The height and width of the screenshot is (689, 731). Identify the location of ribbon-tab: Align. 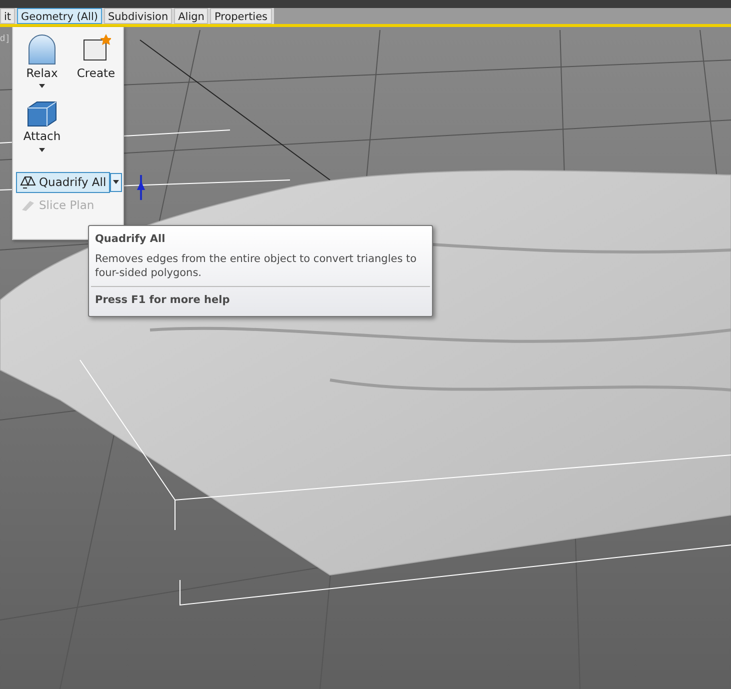
(191, 16).